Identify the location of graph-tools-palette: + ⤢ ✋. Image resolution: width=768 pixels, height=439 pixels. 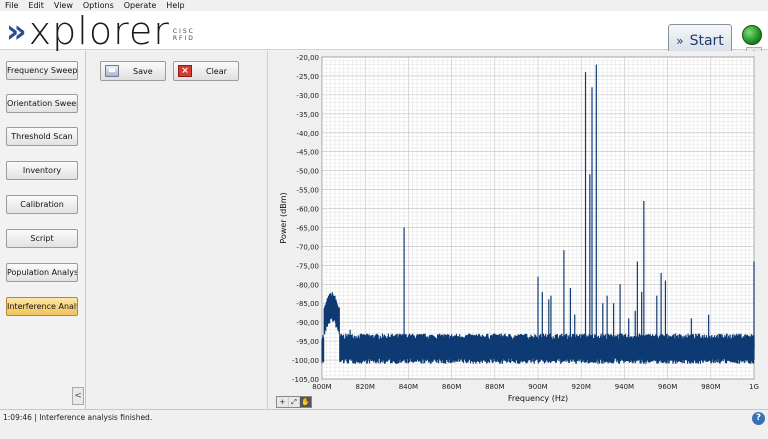
(294, 402).